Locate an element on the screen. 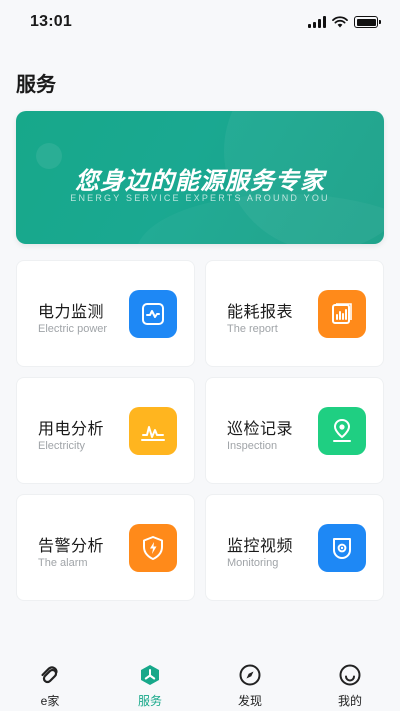 The image size is (400, 711). battery-icon is located at coordinates (367, 22).